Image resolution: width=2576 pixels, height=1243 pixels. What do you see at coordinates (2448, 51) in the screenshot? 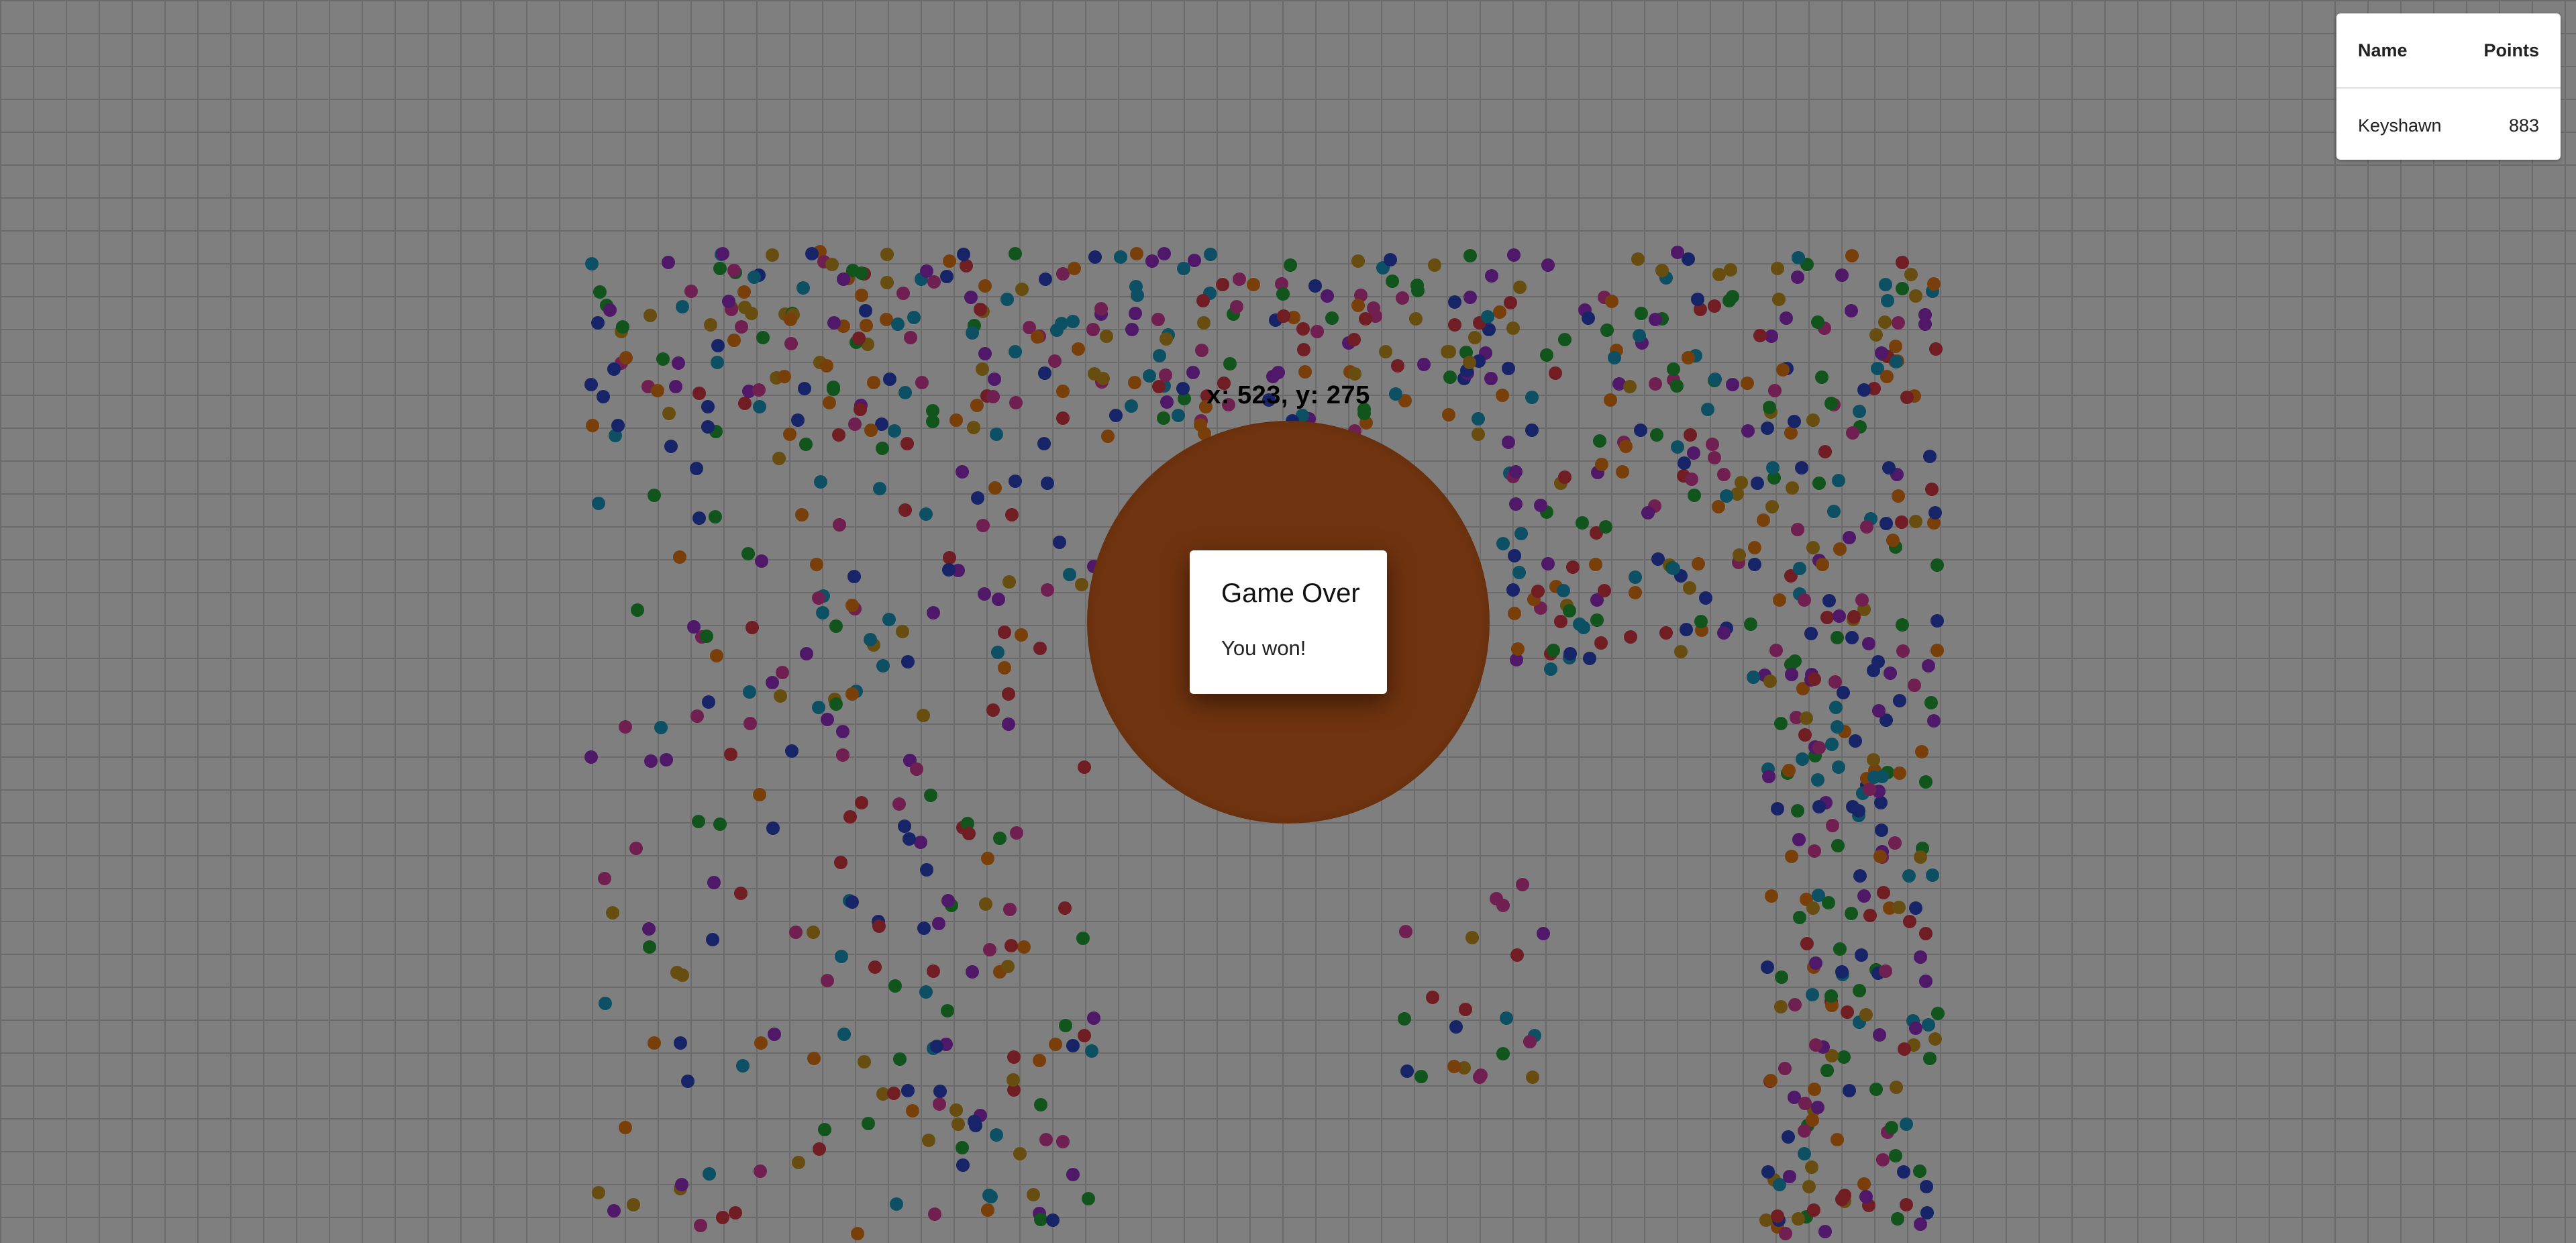
I see `leaderboard-header: Name Points` at bounding box center [2448, 51].